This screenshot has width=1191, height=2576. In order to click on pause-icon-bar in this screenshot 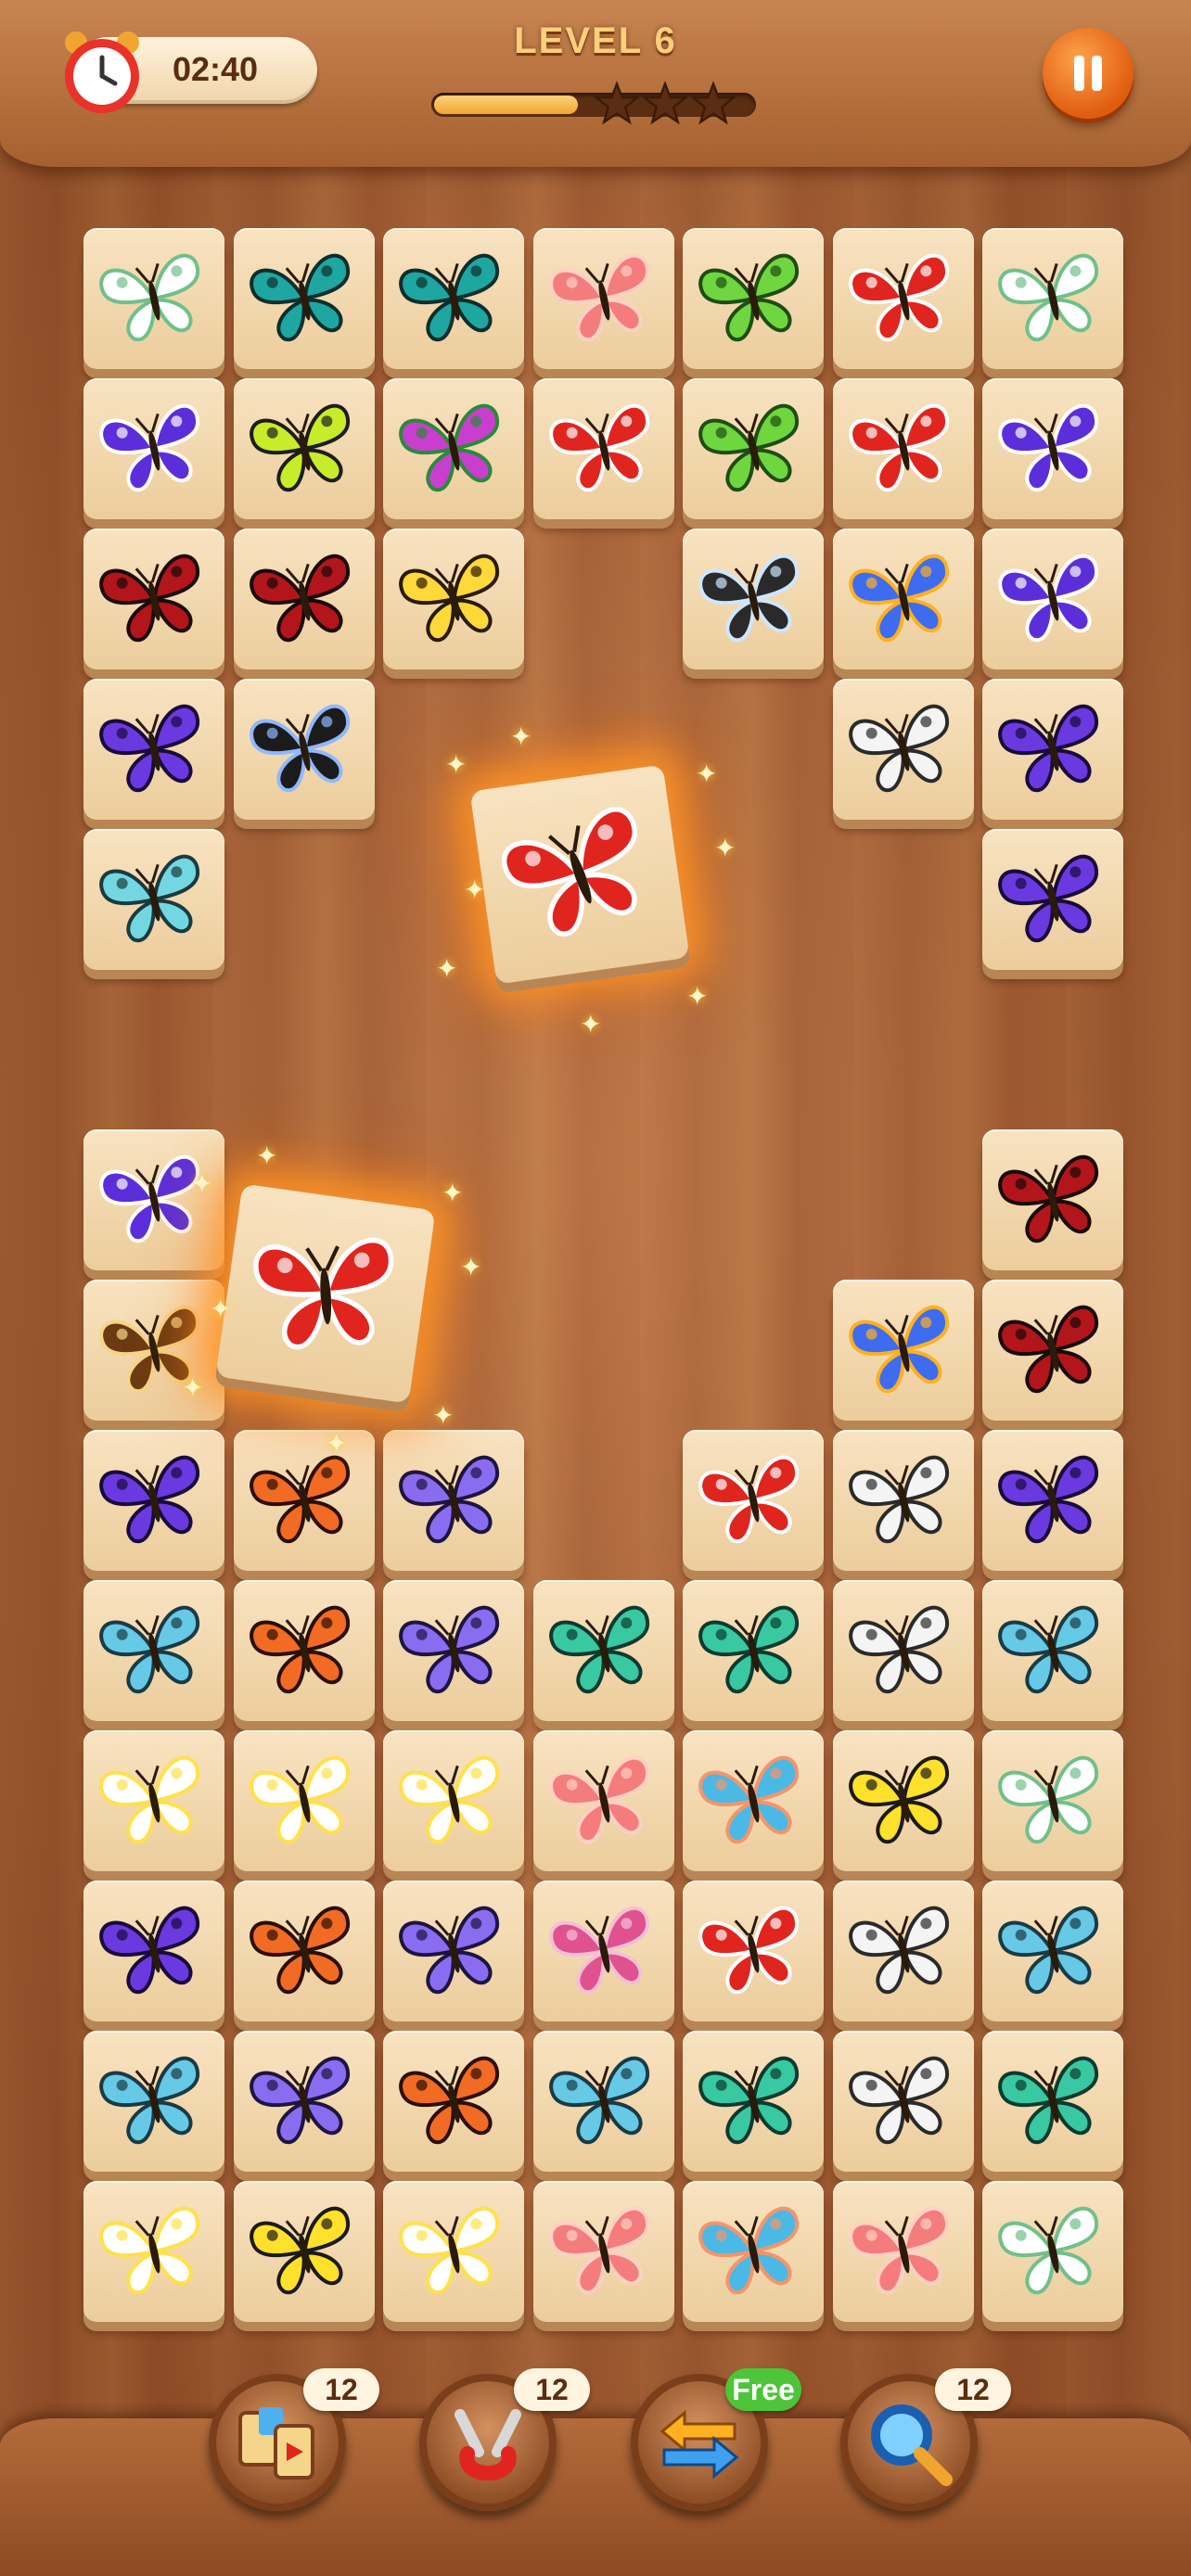, I will do `click(1097, 74)`.